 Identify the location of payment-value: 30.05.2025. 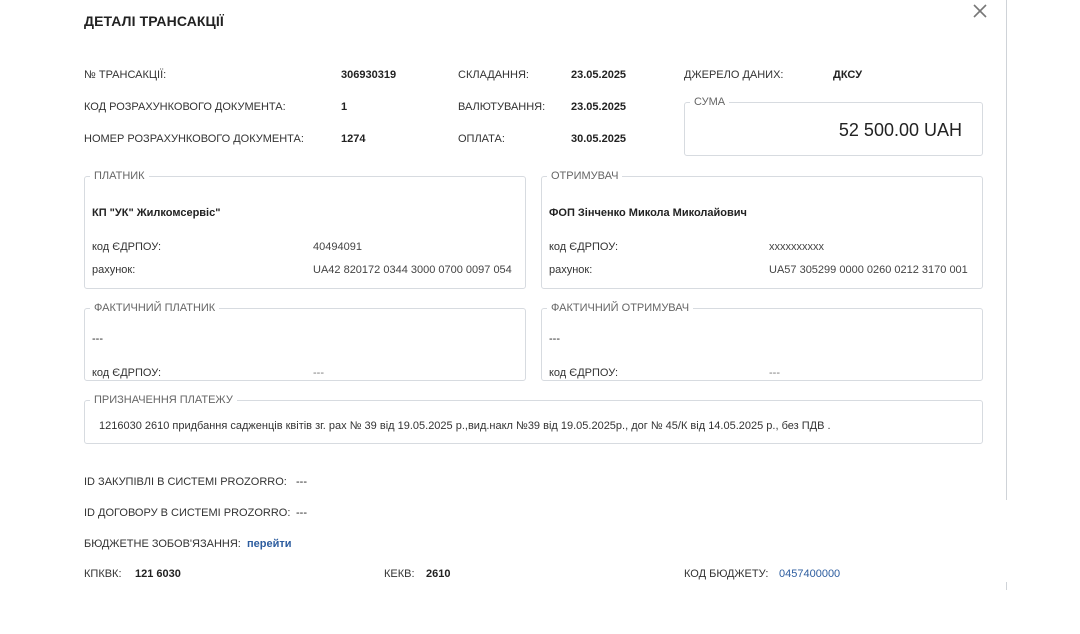
(599, 139).